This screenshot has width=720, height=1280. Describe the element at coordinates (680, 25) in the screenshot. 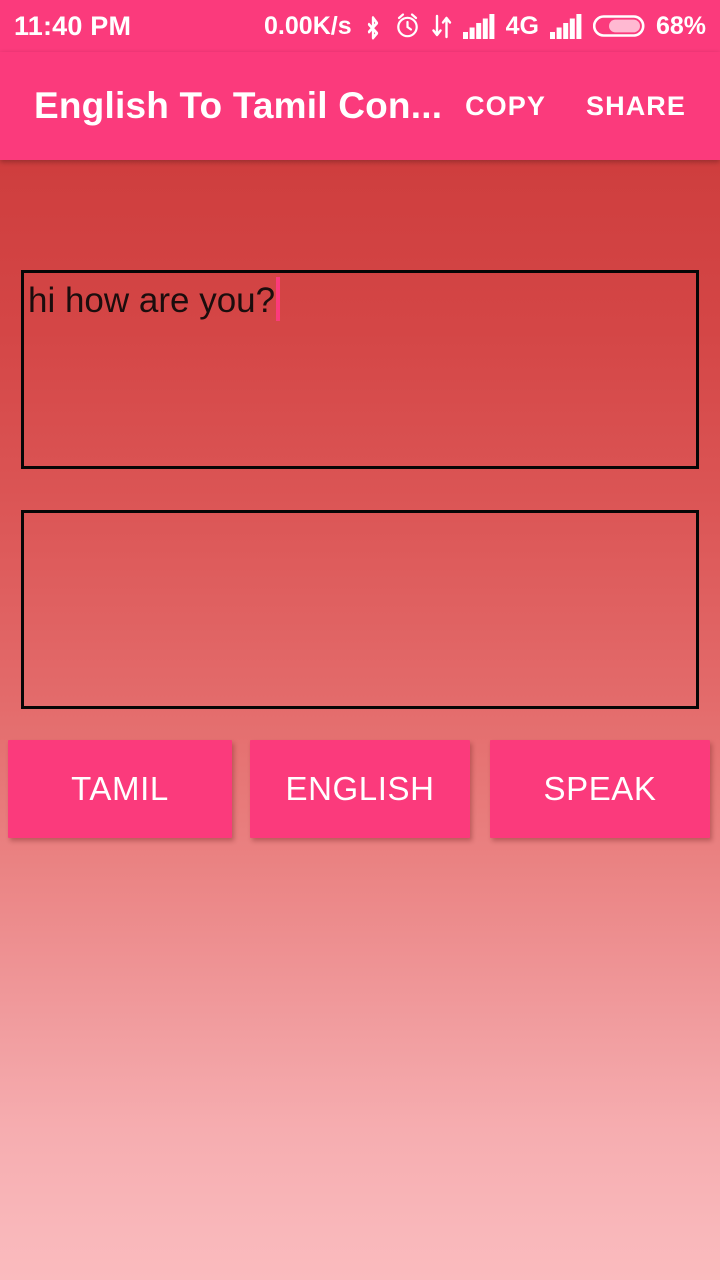

I see `battery-percent-label: 68%` at that location.